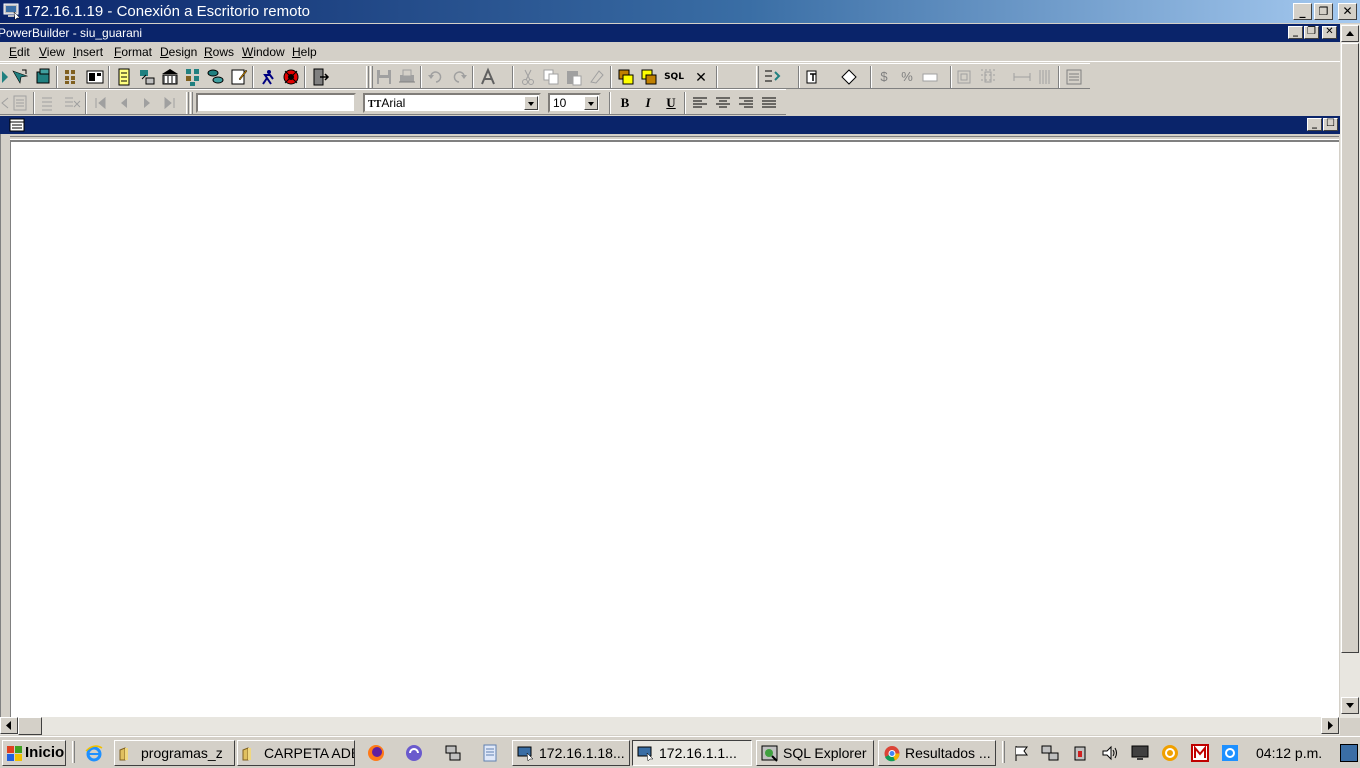 The height and width of the screenshot is (768, 1360). Describe the element at coordinates (147, 103) in the screenshot. I see `next-record-icon` at that location.